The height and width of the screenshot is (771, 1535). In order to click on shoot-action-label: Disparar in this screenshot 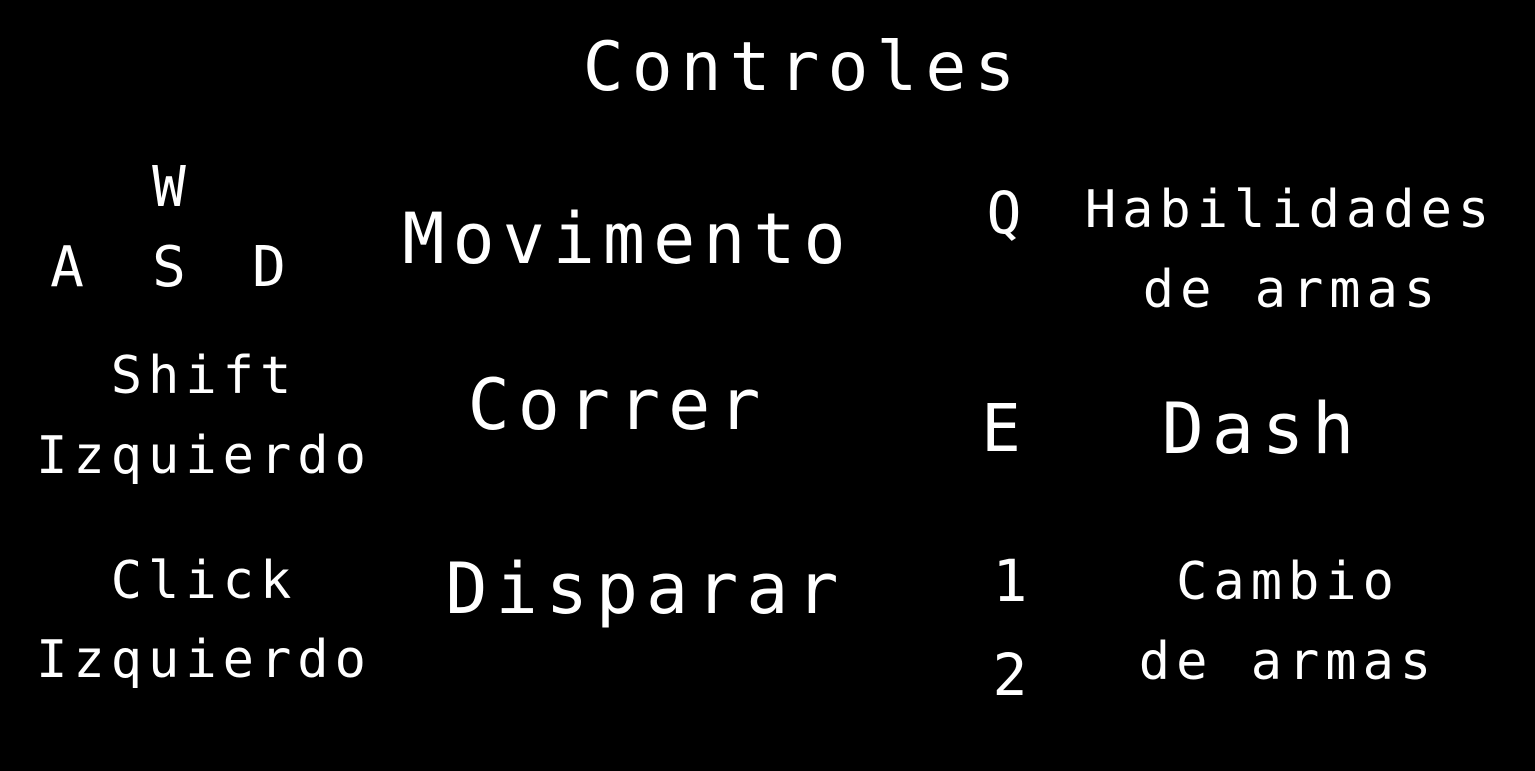, I will do `click(646, 589)`.